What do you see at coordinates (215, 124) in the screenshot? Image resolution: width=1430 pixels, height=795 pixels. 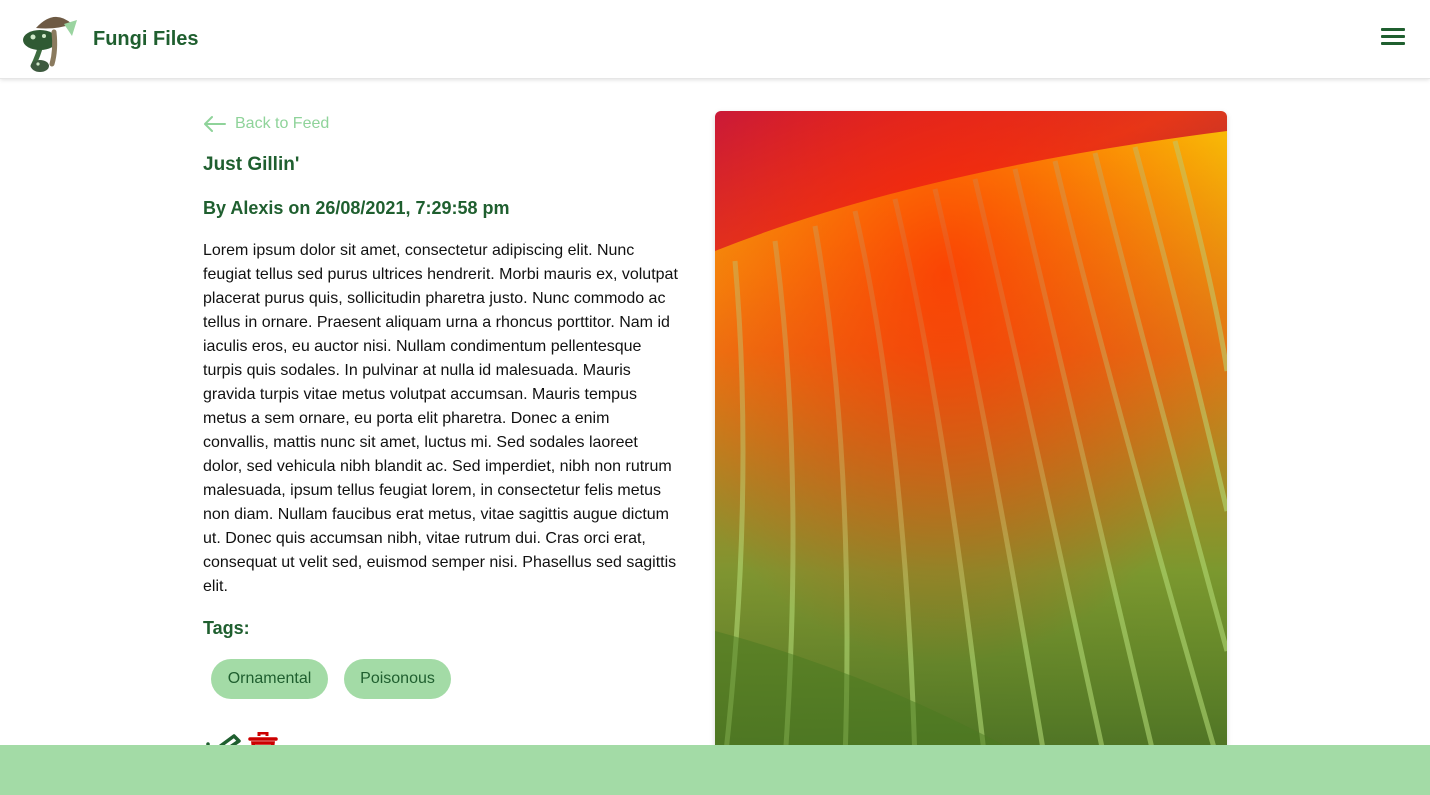 I see `arrow-left-icon` at bounding box center [215, 124].